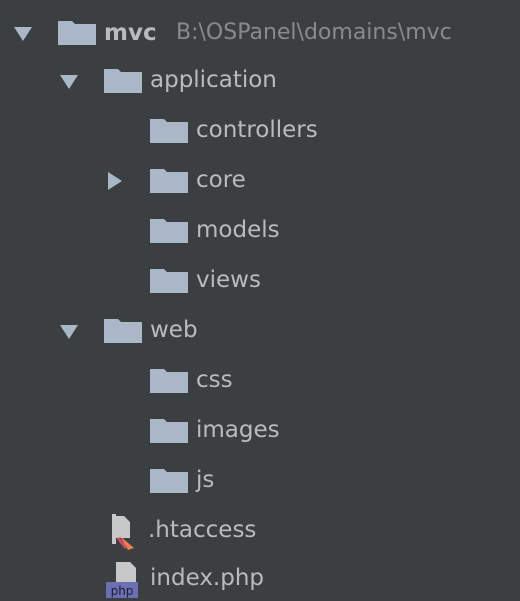  What do you see at coordinates (124, 534) in the screenshot?
I see `htaccess-file-icon` at bounding box center [124, 534].